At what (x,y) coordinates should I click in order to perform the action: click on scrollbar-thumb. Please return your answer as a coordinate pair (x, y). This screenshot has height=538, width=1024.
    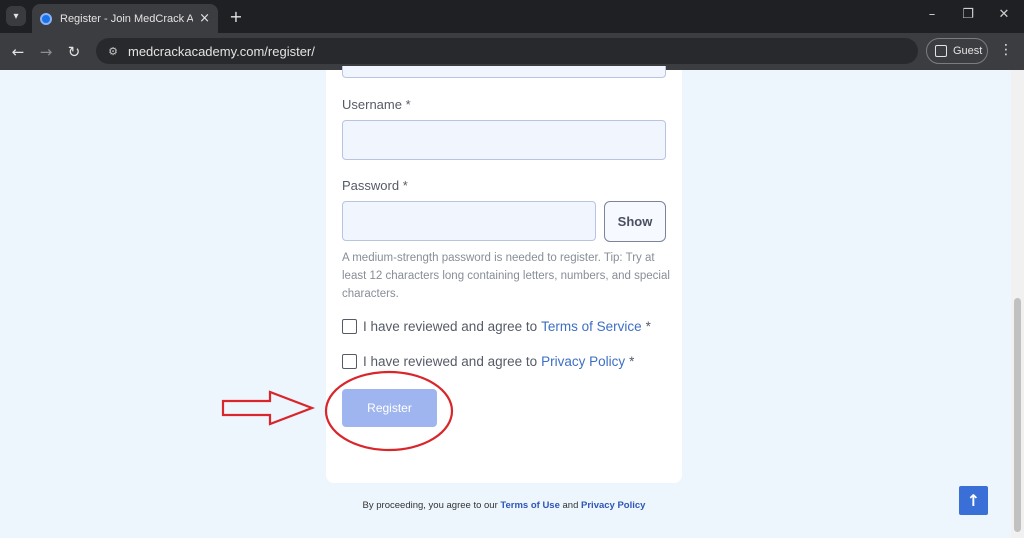
    Looking at the image, I should click on (1017, 415).